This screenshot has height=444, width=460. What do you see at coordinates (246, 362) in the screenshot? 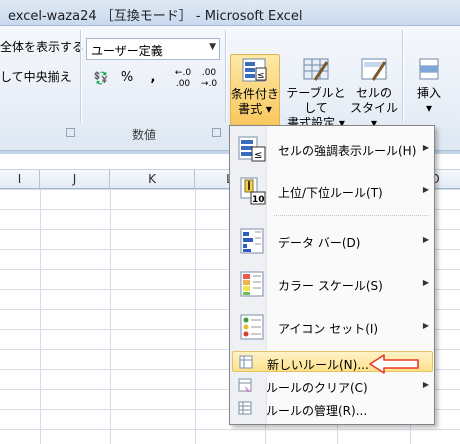
I see `new-rule-icon` at bounding box center [246, 362].